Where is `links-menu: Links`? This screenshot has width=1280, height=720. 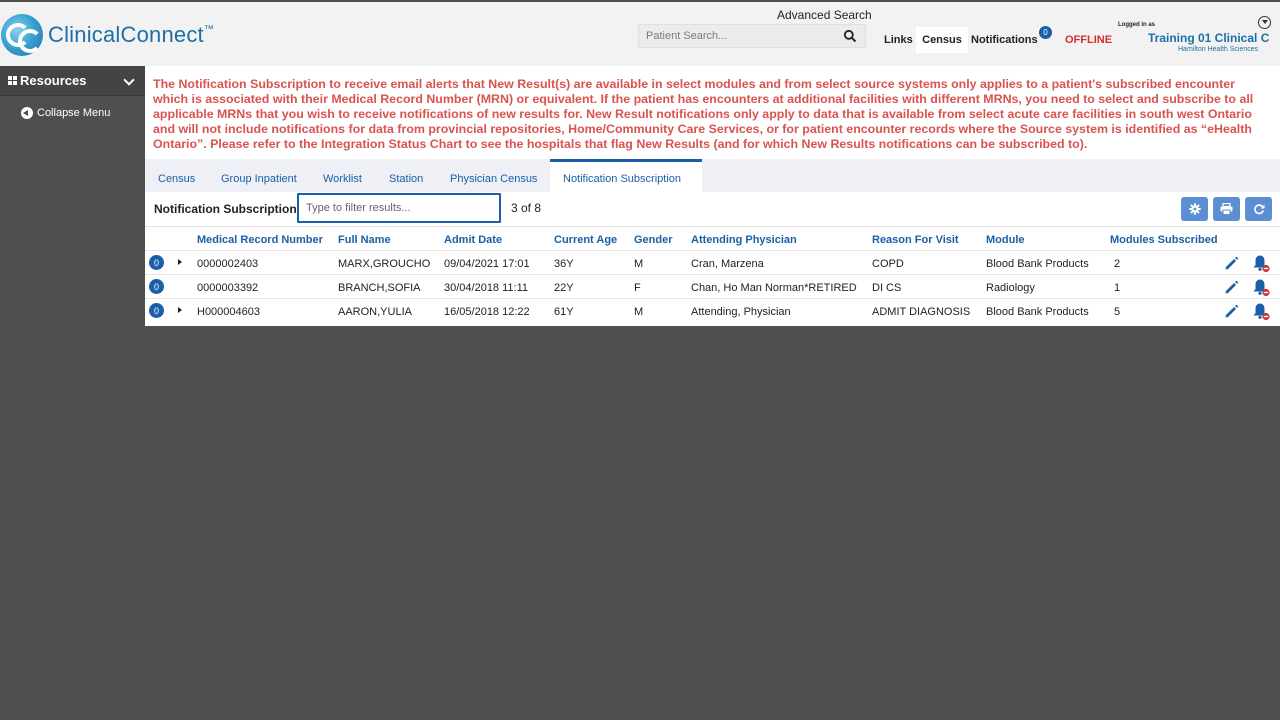 links-menu: Links is located at coordinates (898, 40).